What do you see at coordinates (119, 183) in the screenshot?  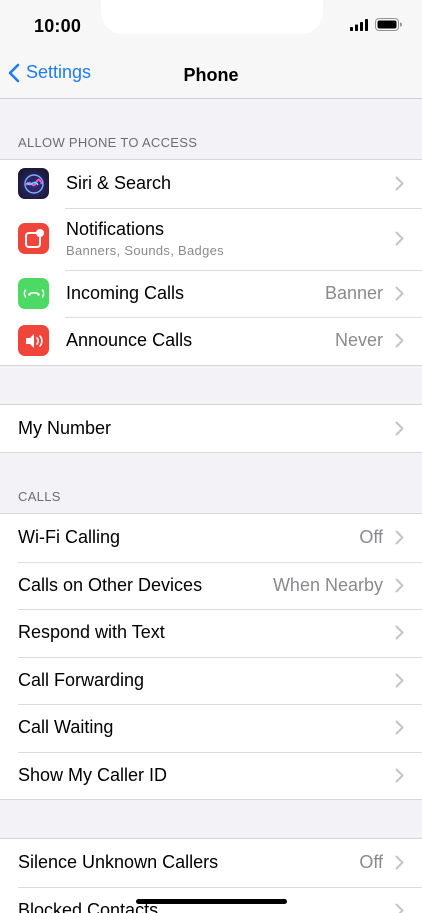 I see `row-label: Siri & Search` at bounding box center [119, 183].